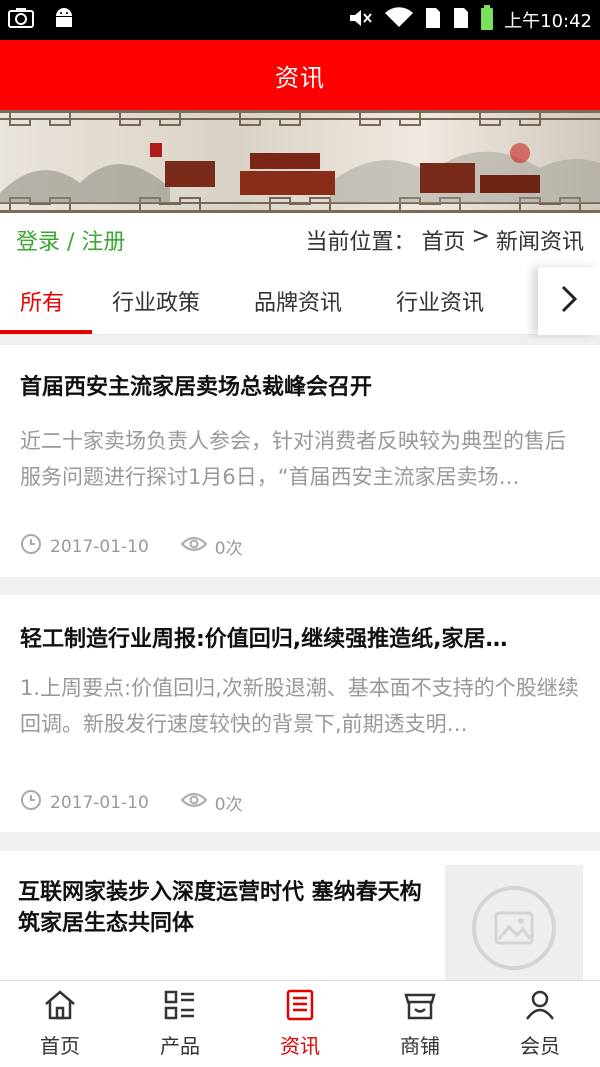  Describe the element at coordinates (300, 1007) in the screenshot. I see `news-icon` at that location.